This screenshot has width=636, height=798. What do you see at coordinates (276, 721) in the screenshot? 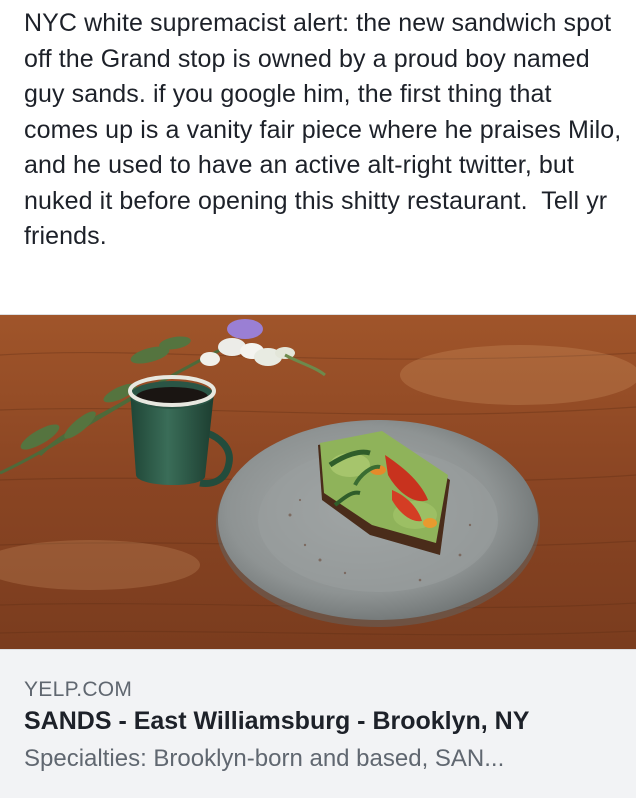
I see `link-title: SANDS - East Williamsburg - Brooklyn, NY` at bounding box center [276, 721].